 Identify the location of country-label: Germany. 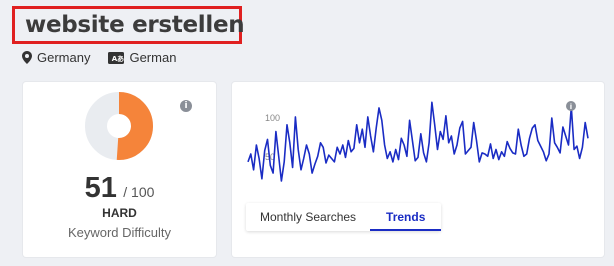
(64, 57).